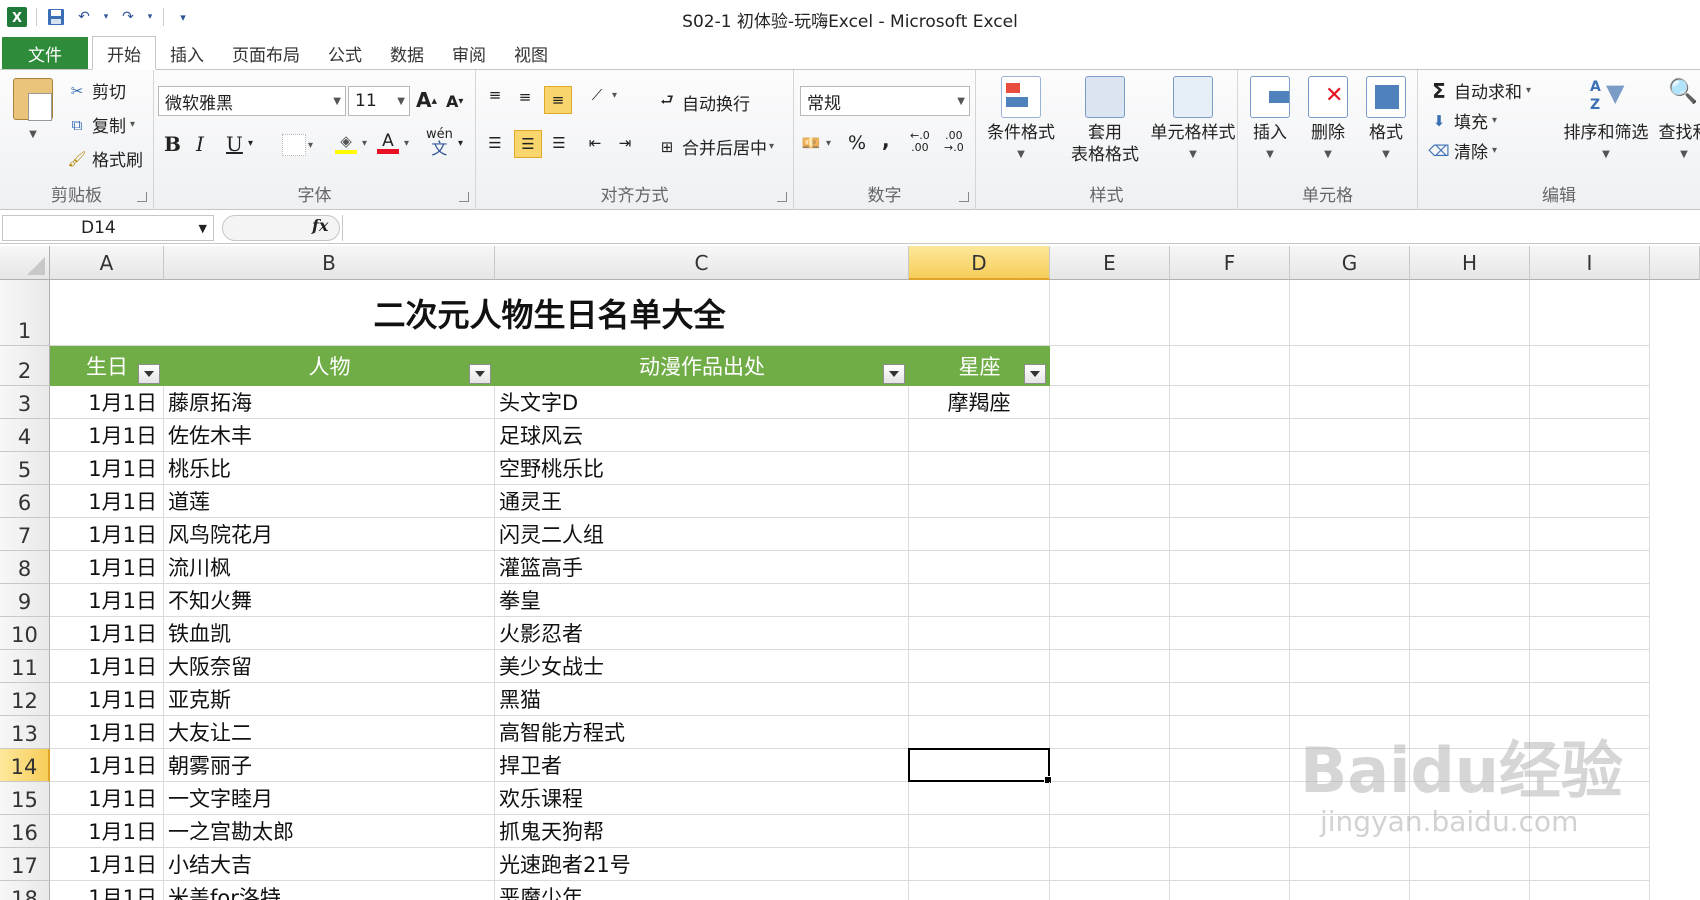 The width and height of the screenshot is (1700, 900). What do you see at coordinates (460, 143) in the screenshot?
I see `phonetic-dropdown-icon: ▾` at bounding box center [460, 143].